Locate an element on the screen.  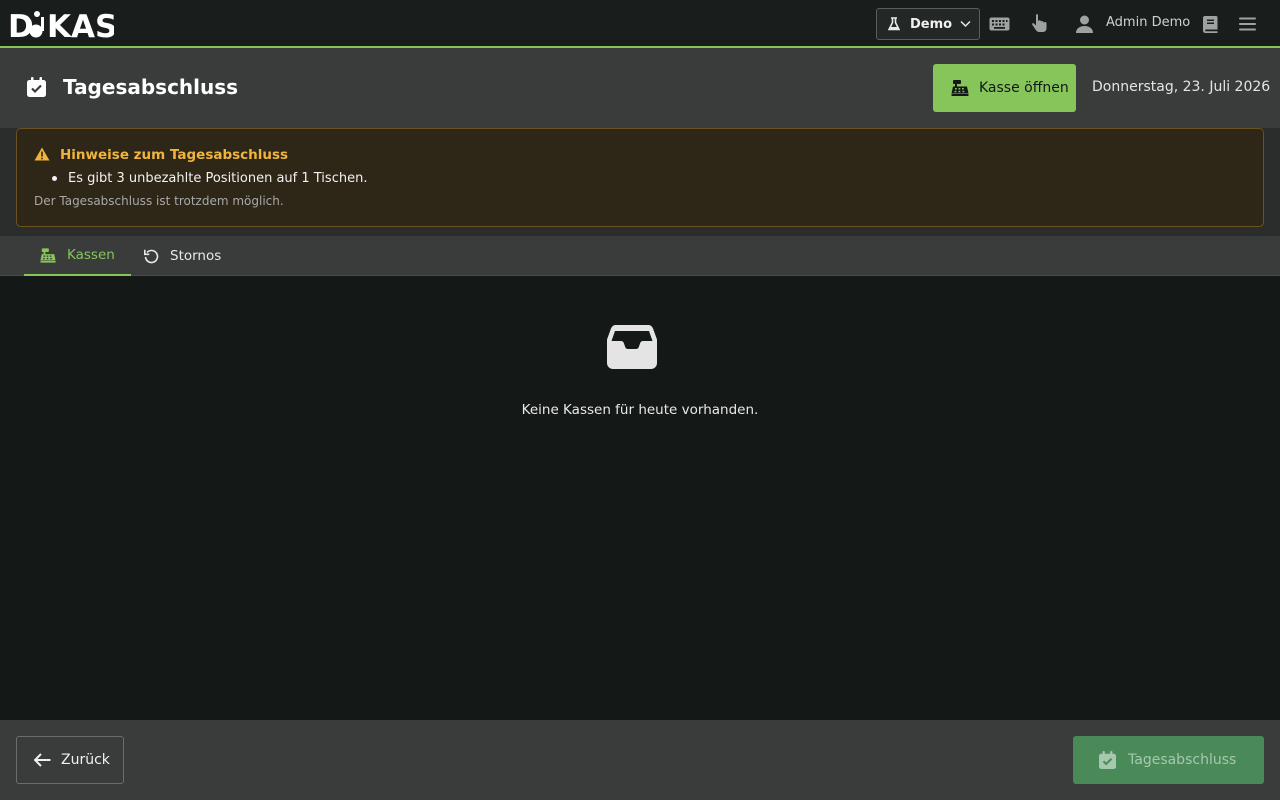
bullet is located at coordinates (54, 178).